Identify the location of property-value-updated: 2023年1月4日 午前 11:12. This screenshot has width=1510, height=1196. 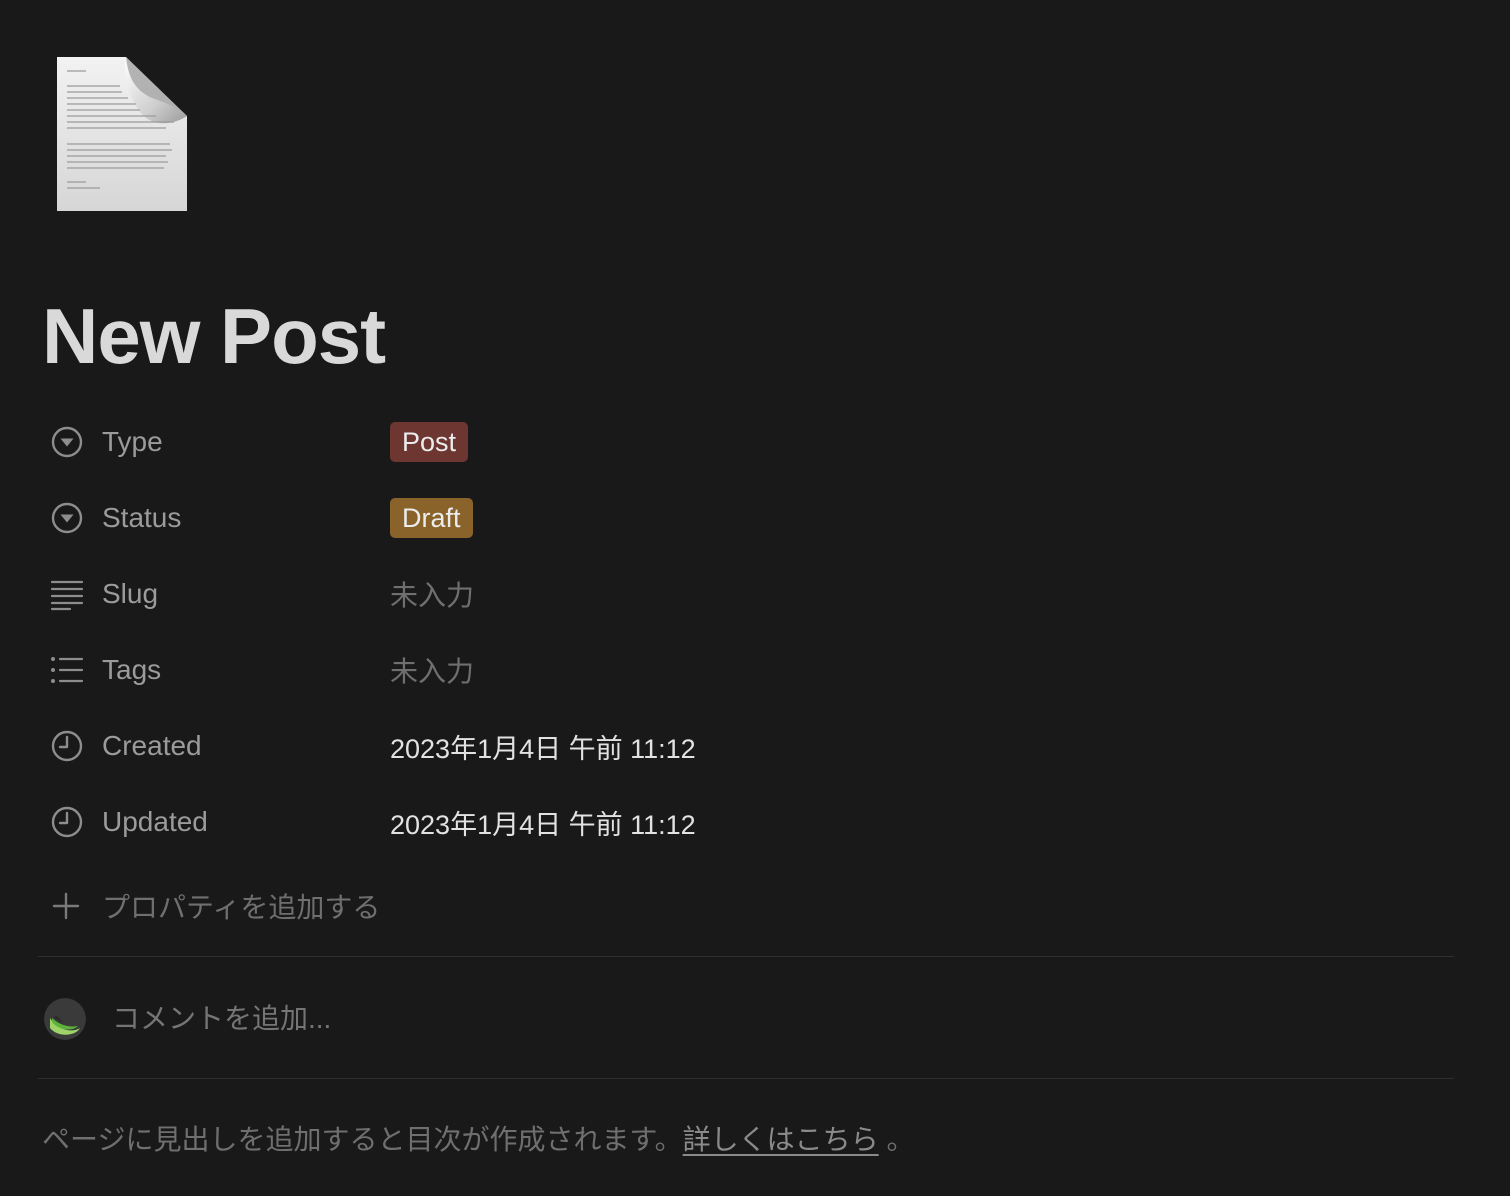
(543, 824).